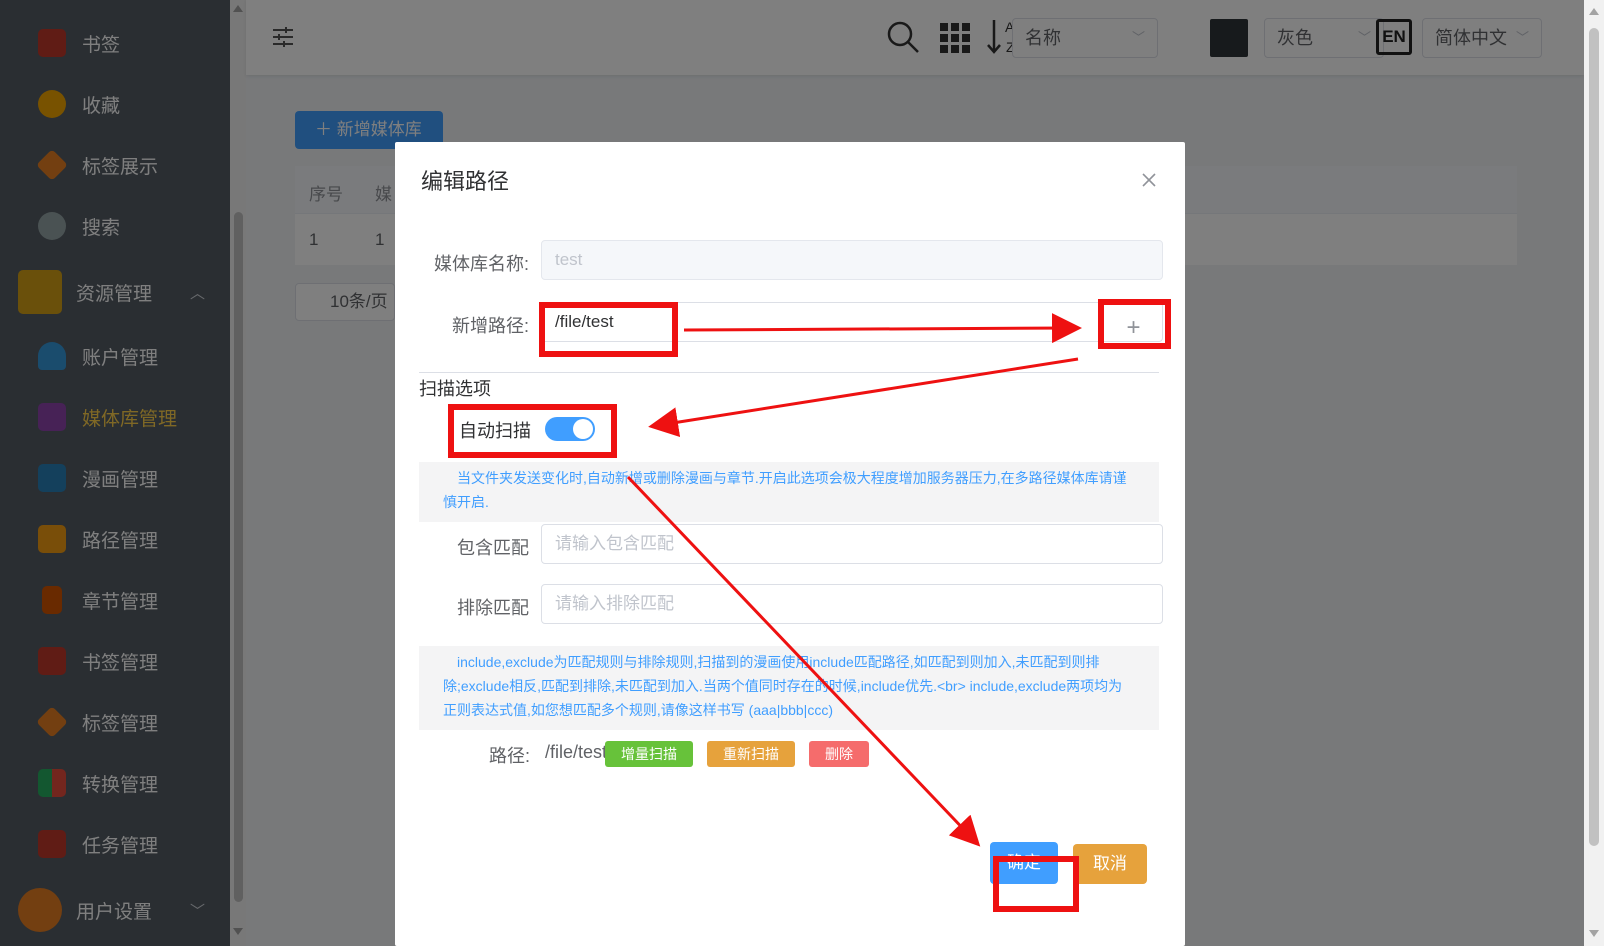 This screenshot has width=1604, height=946. Describe the element at coordinates (1133, 329) in the screenshot. I see `add-path-plus-button: +` at that location.